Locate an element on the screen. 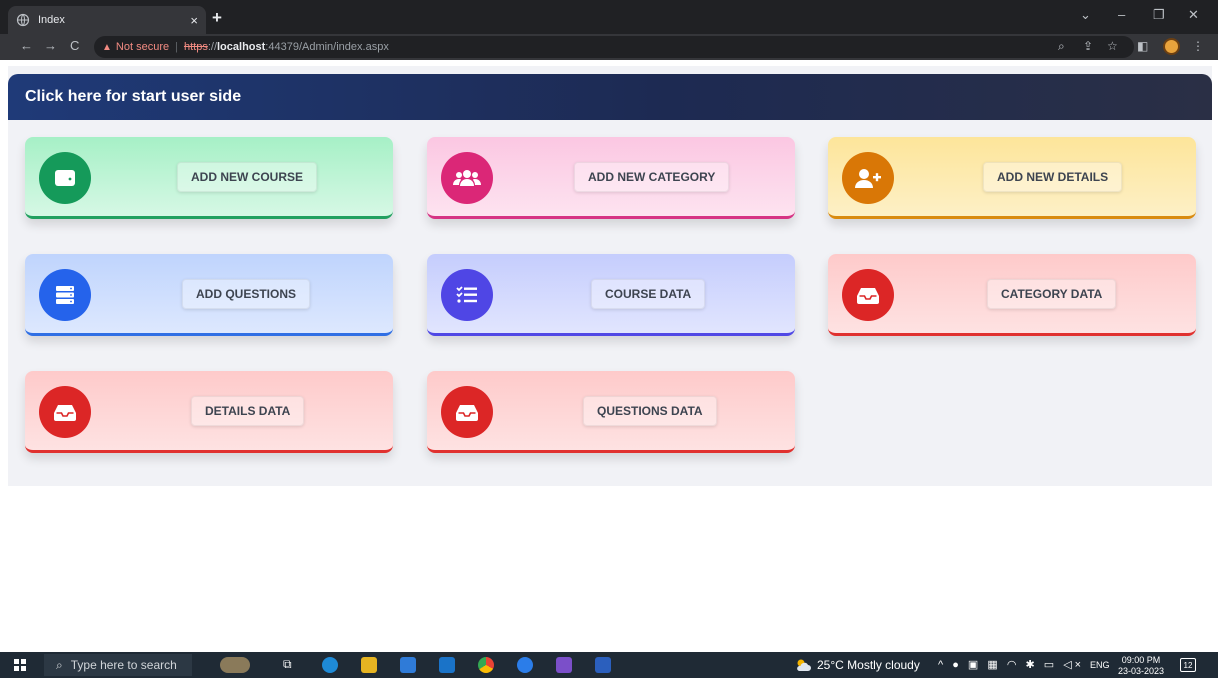 The height and width of the screenshot is (678, 1218). card-category-data: CATEGORY DATA is located at coordinates (1012, 295).